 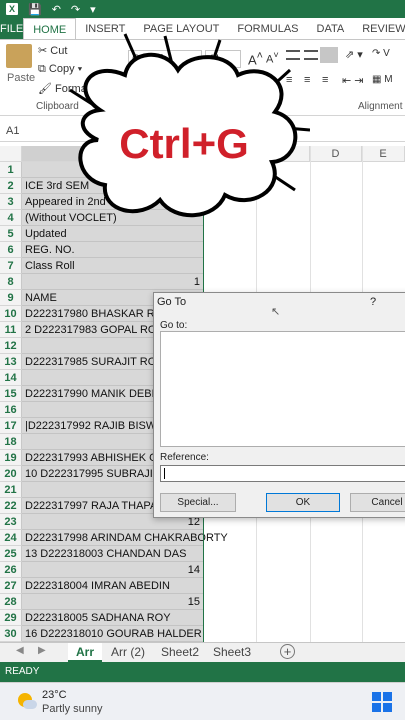 What do you see at coordinates (381, 53) in the screenshot?
I see `wrap-text-icon: ↷ V` at bounding box center [381, 53].